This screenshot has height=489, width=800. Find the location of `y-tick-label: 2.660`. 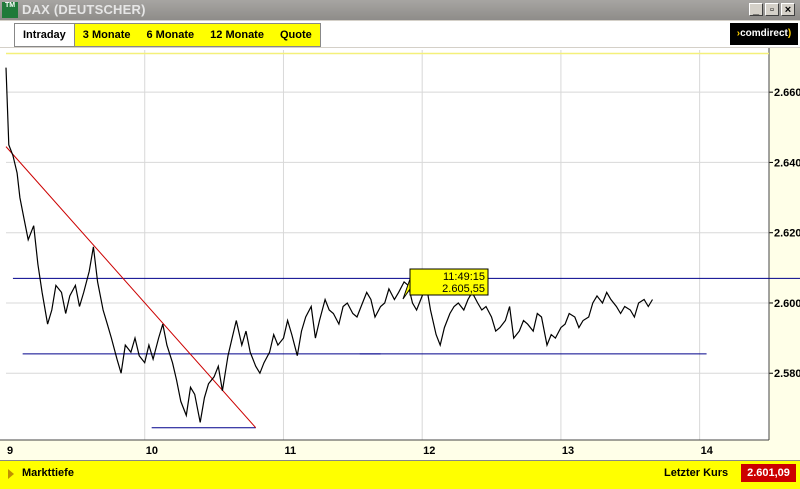

y-tick-label: 2.660 is located at coordinates (787, 93).